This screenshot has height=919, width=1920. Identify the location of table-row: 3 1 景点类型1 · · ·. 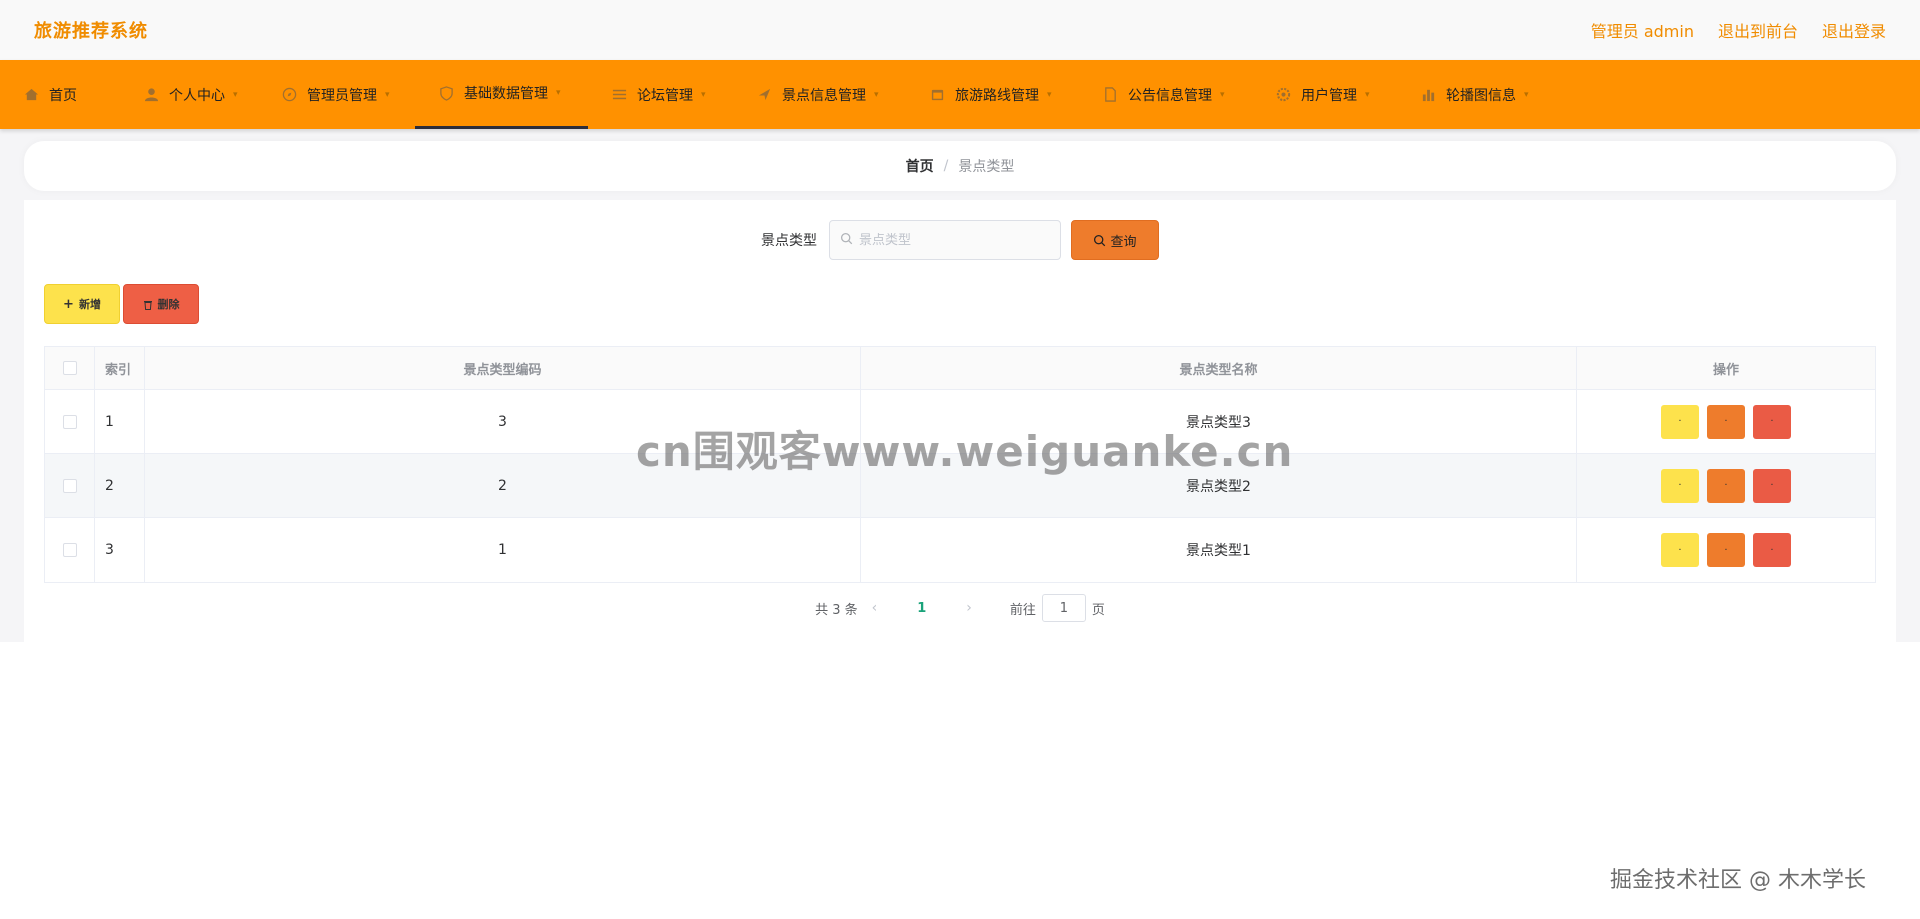
(960, 550).